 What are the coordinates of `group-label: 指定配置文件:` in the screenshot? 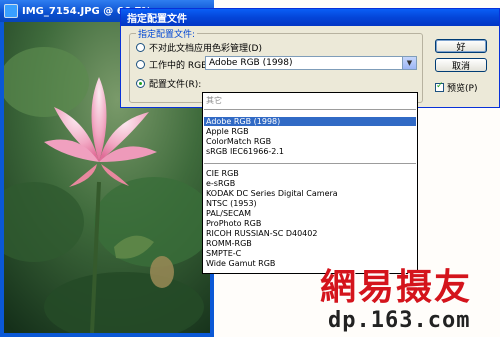 It's located at (167, 33).